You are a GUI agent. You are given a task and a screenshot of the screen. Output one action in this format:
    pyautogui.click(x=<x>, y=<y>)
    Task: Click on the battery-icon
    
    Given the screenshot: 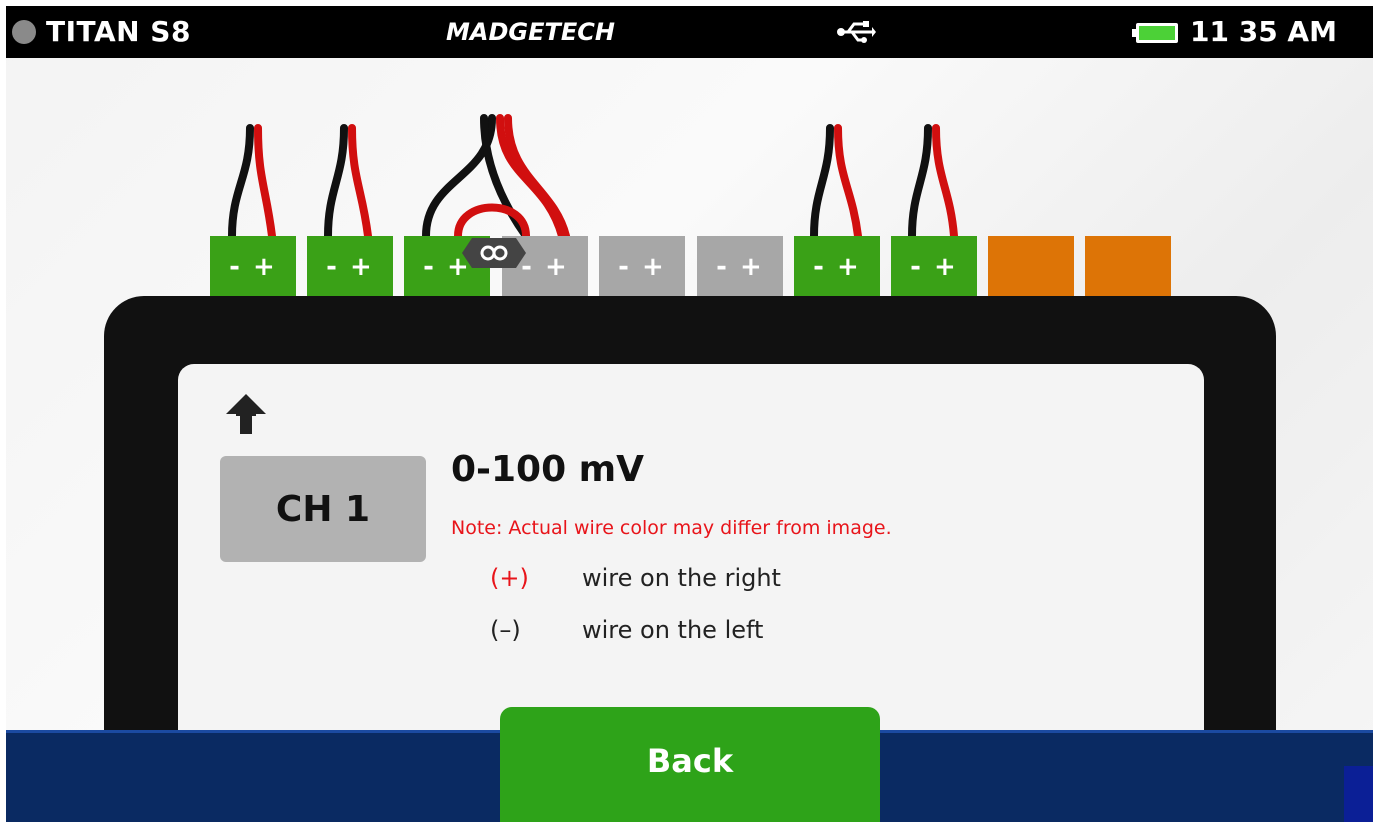 What is the action you would take?
    pyautogui.click(x=1155, y=33)
    